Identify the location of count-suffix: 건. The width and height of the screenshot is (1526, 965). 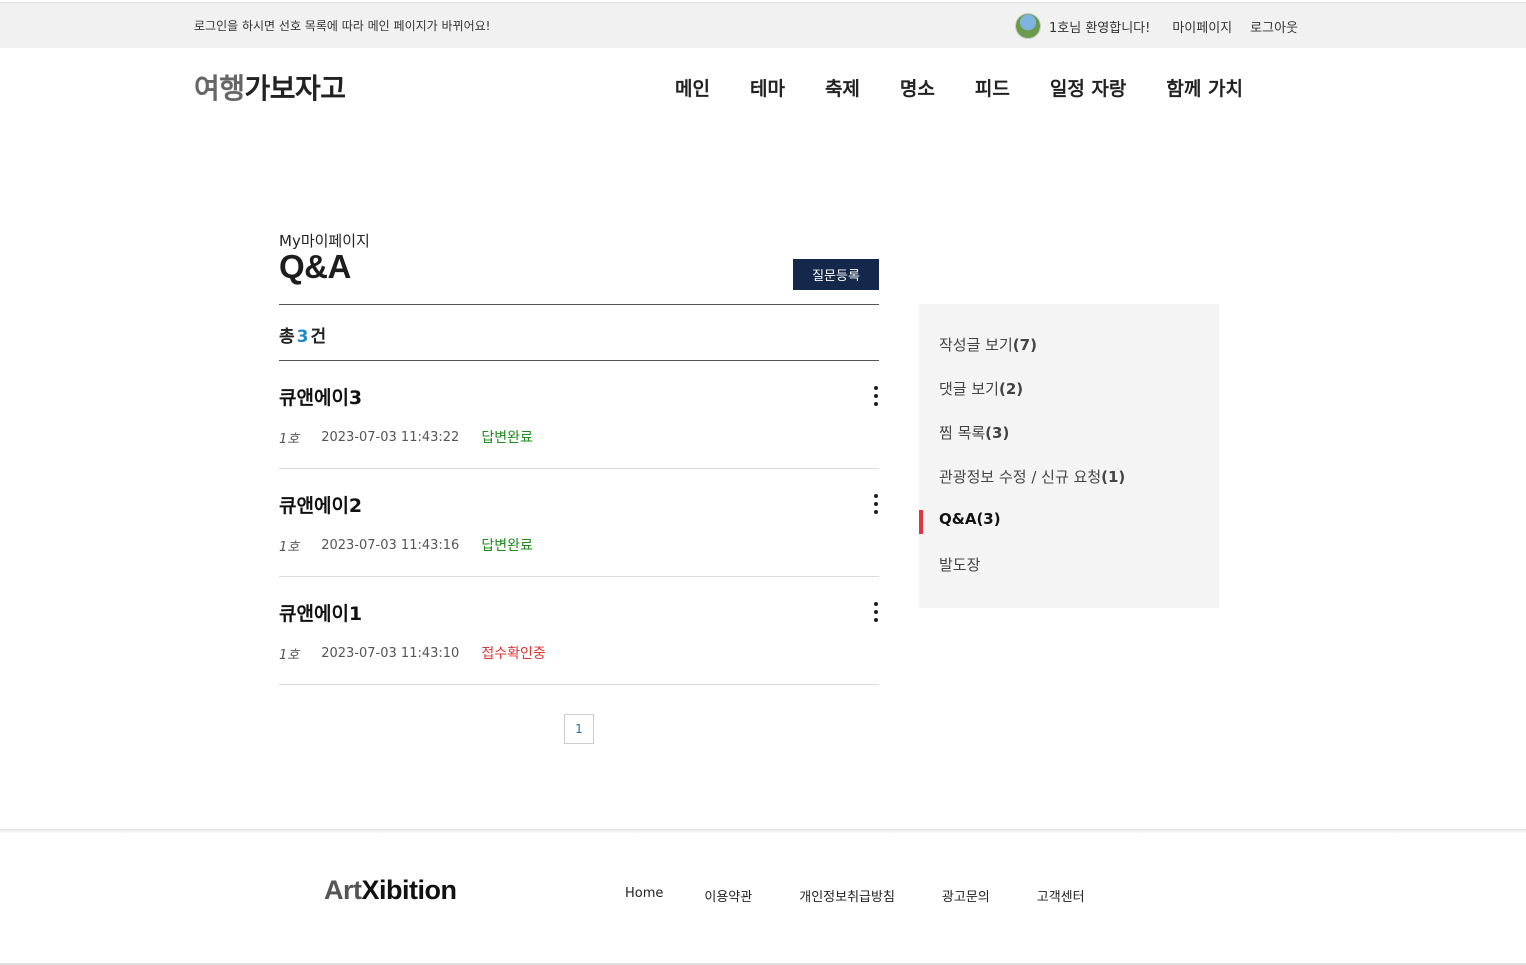
(318, 337).